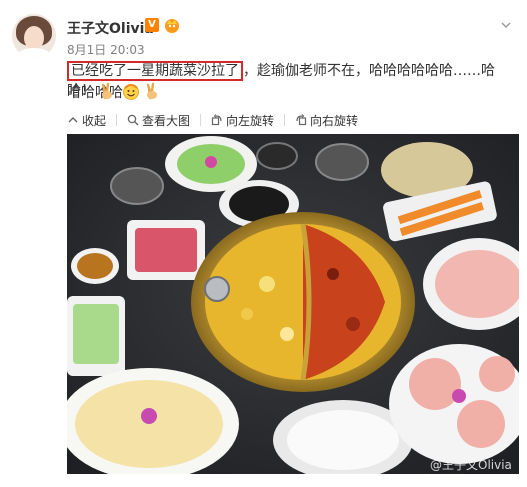  I want to click on rotate-right-button: 向右旋转, so click(326, 120).